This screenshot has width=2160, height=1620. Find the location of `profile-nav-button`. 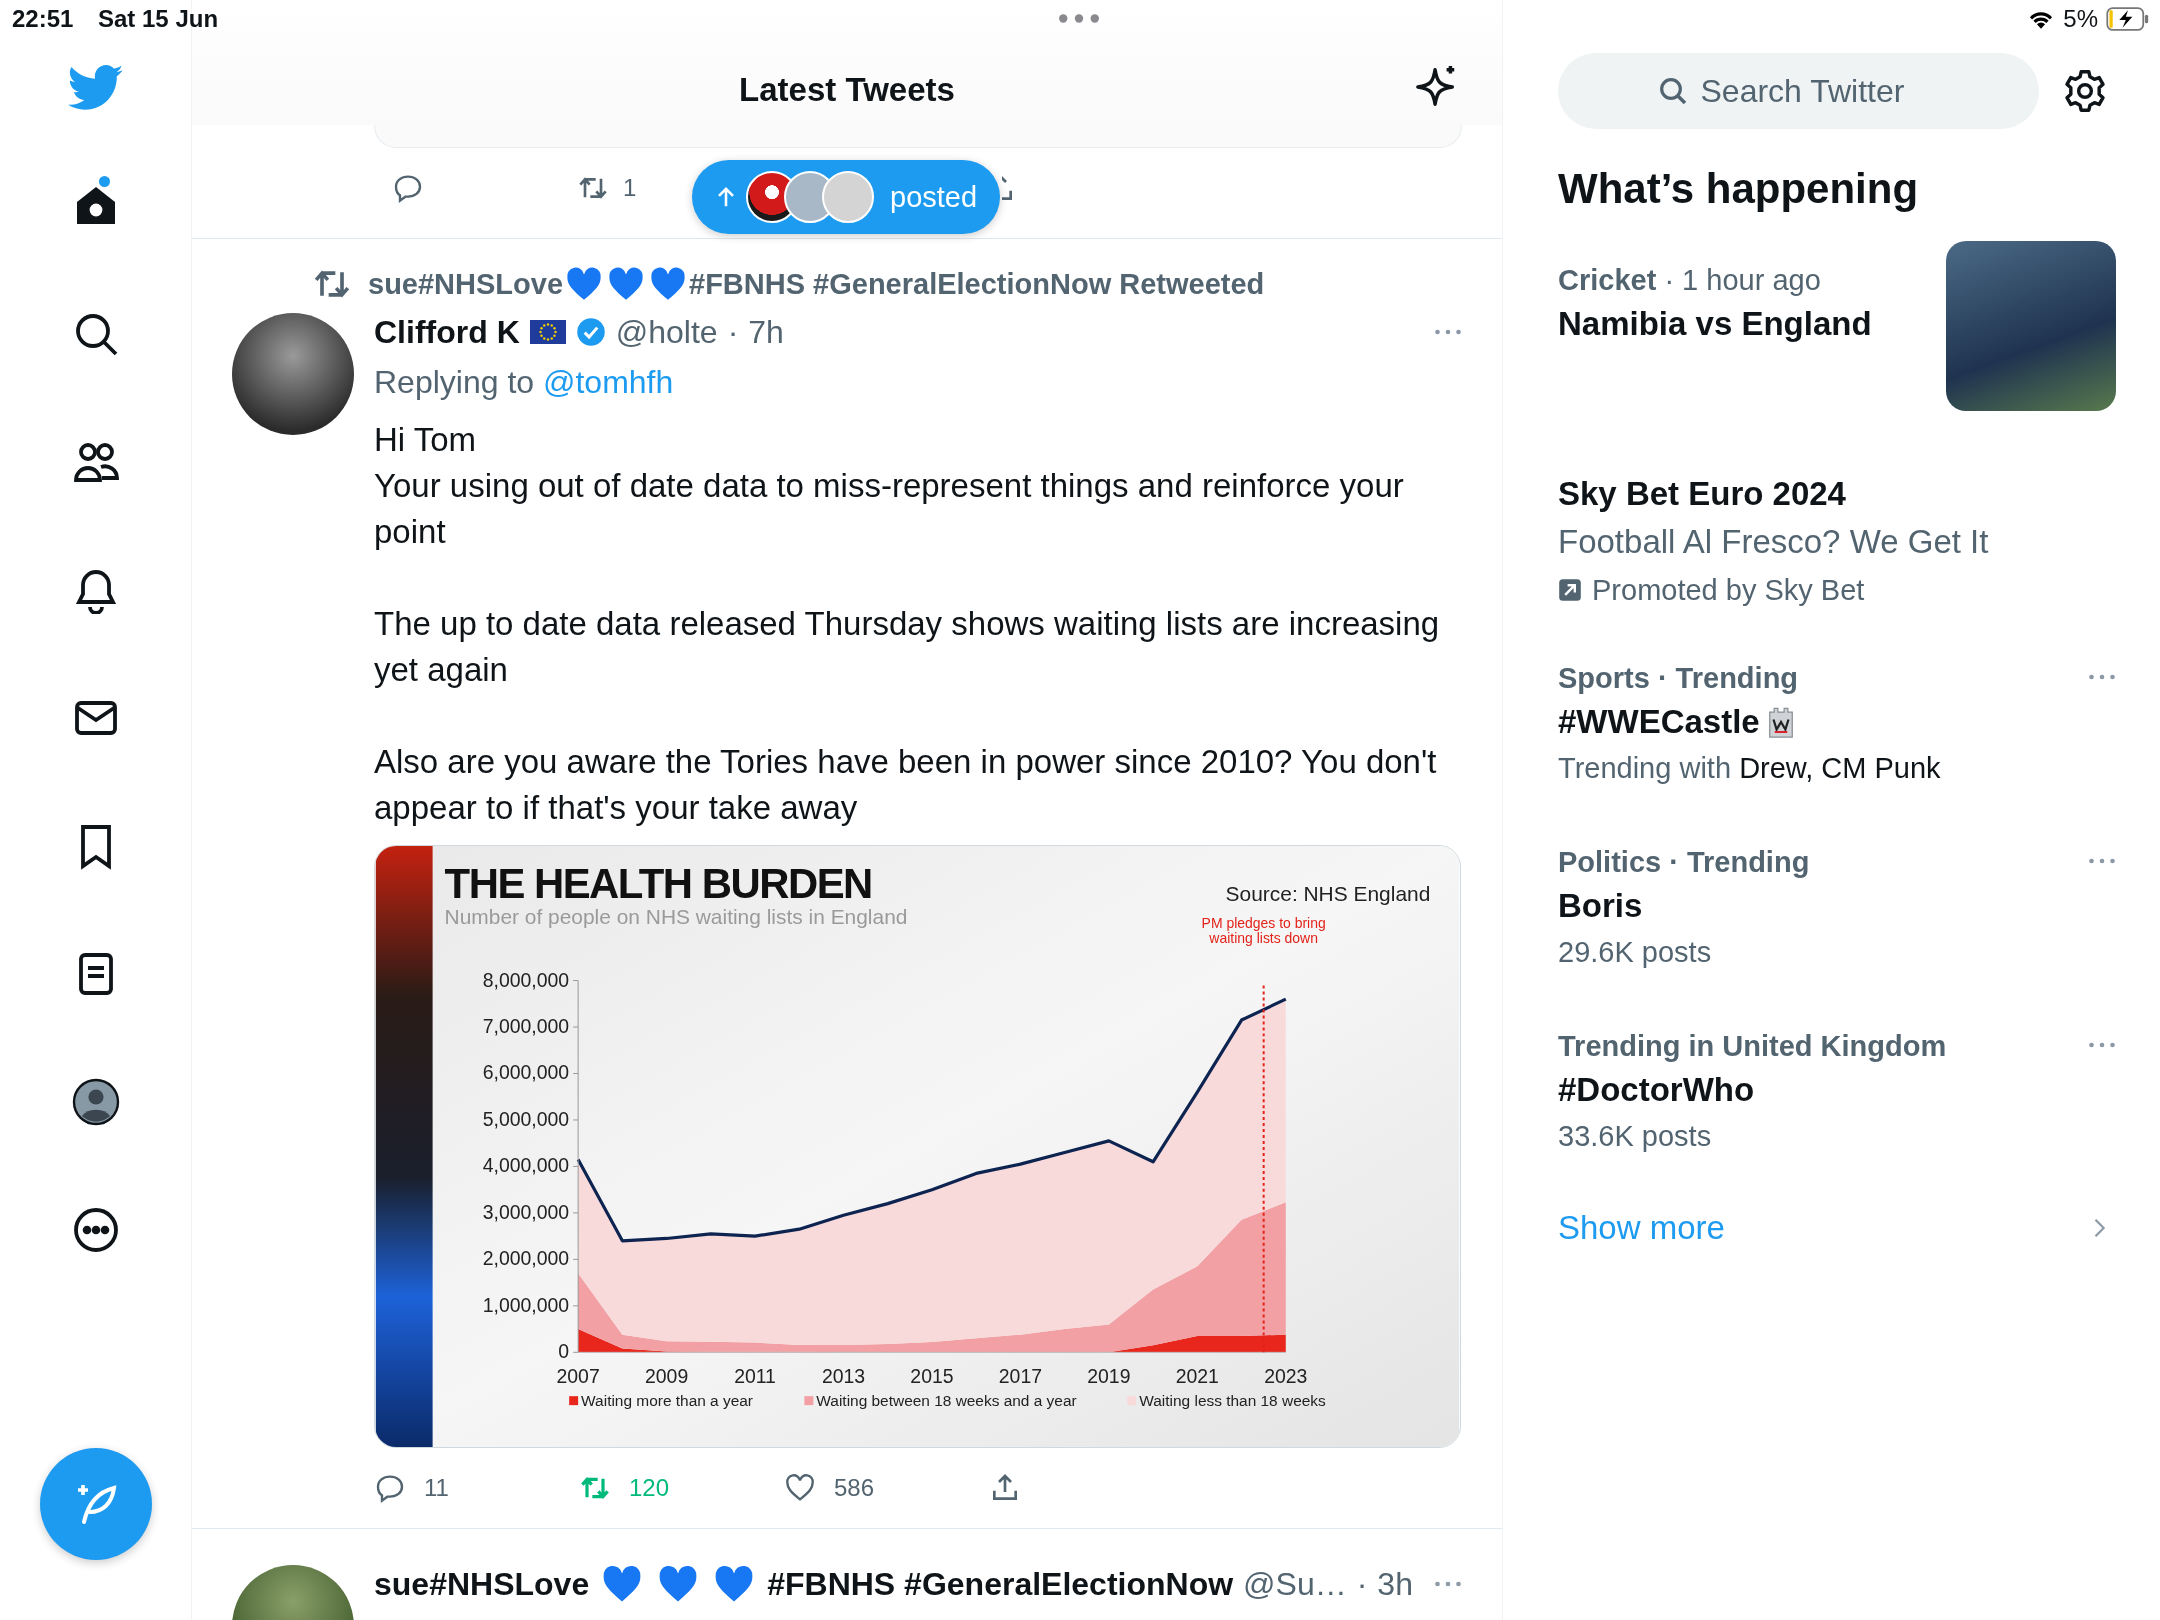

profile-nav-button is located at coordinates (95, 1102).